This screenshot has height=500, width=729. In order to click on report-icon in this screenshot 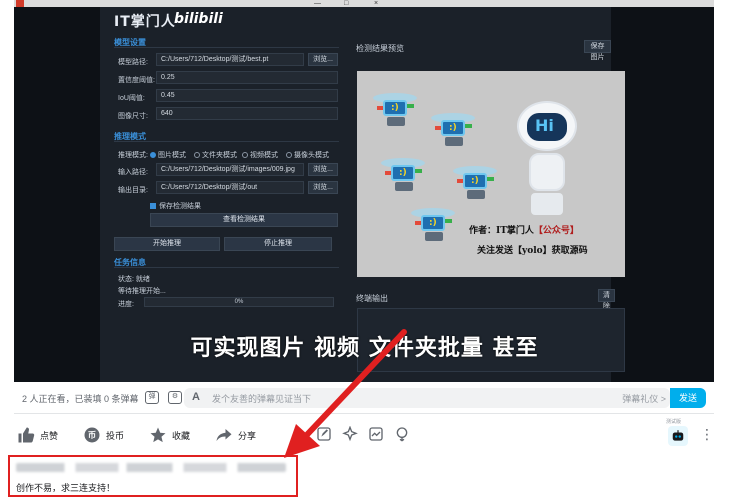, I will do `click(402, 434)`.